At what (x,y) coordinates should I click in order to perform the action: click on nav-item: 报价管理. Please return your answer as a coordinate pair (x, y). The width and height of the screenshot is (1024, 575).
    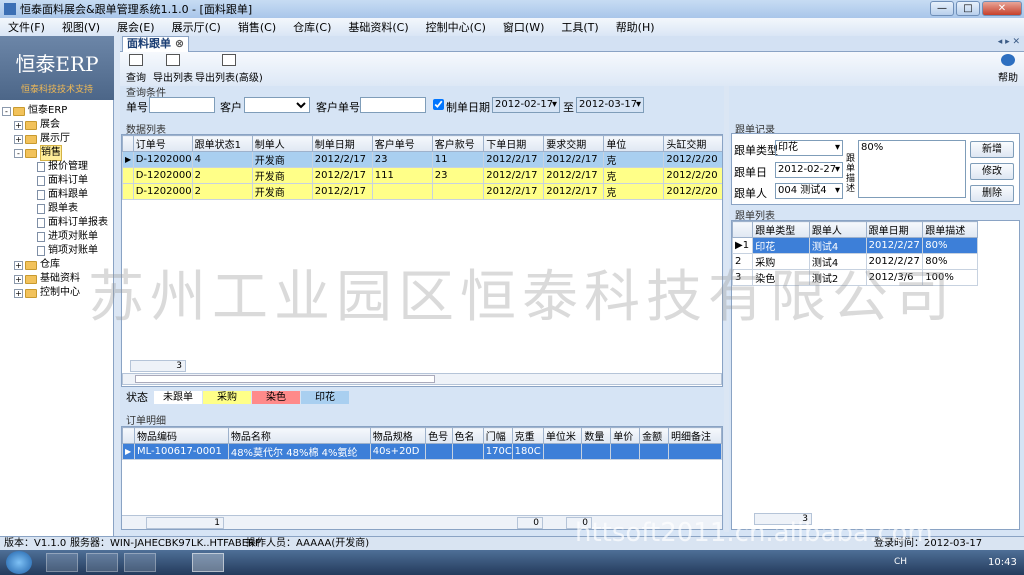
    Looking at the image, I should click on (57, 167).